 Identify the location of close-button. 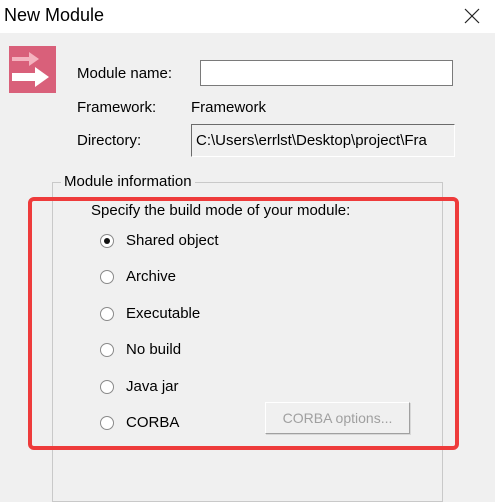
(472, 16).